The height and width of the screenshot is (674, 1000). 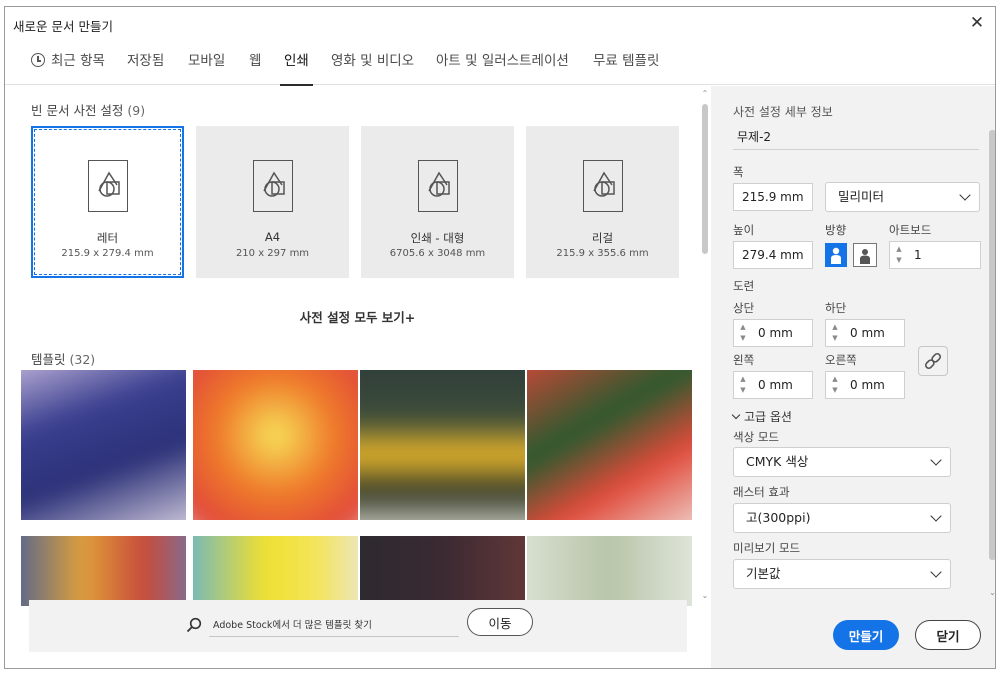 What do you see at coordinates (841, 360) in the screenshot?
I see `bleed-right-label: 오른쪽` at bounding box center [841, 360].